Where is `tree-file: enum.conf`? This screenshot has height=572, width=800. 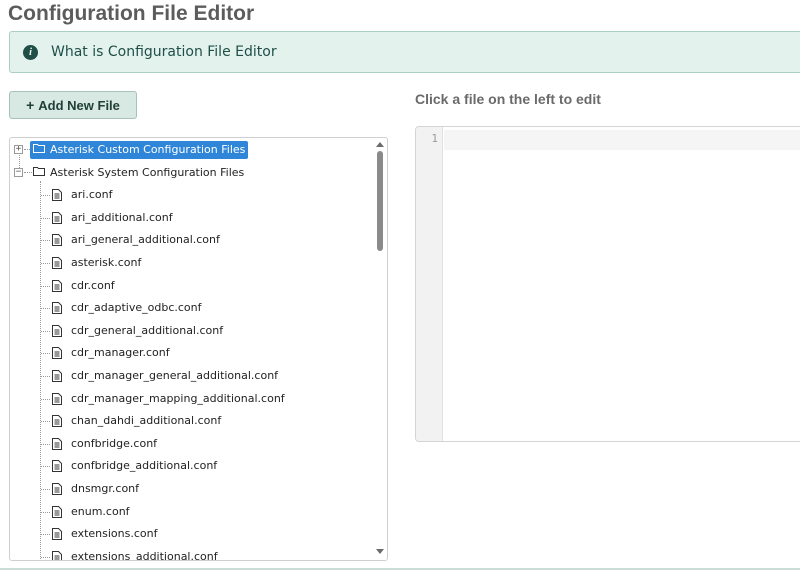
tree-file: enum.conf is located at coordinates (192, 512).